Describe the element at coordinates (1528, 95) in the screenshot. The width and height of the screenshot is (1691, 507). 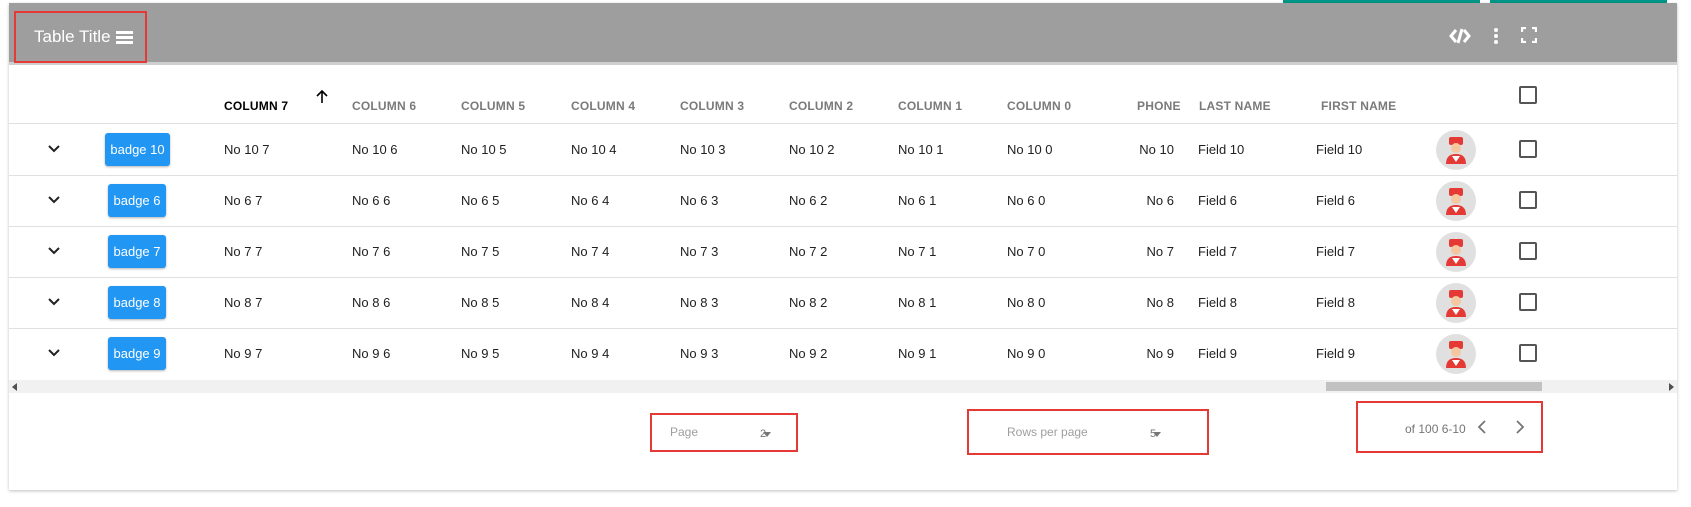
I see `select-all-checkbox` at that location.